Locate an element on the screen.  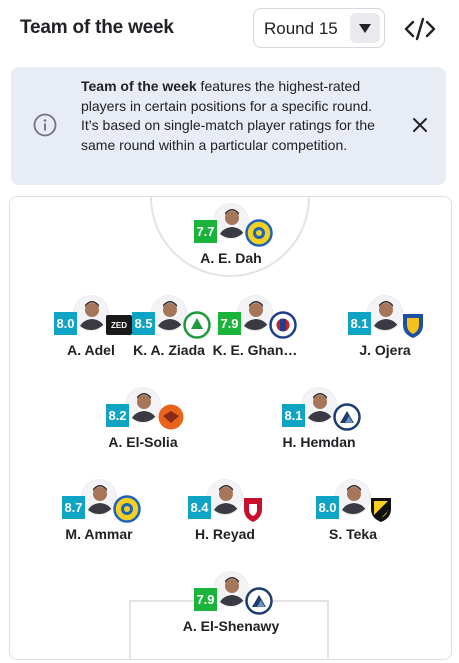
player-name: A. El-Shenawy is located at coordinates (231, 626).